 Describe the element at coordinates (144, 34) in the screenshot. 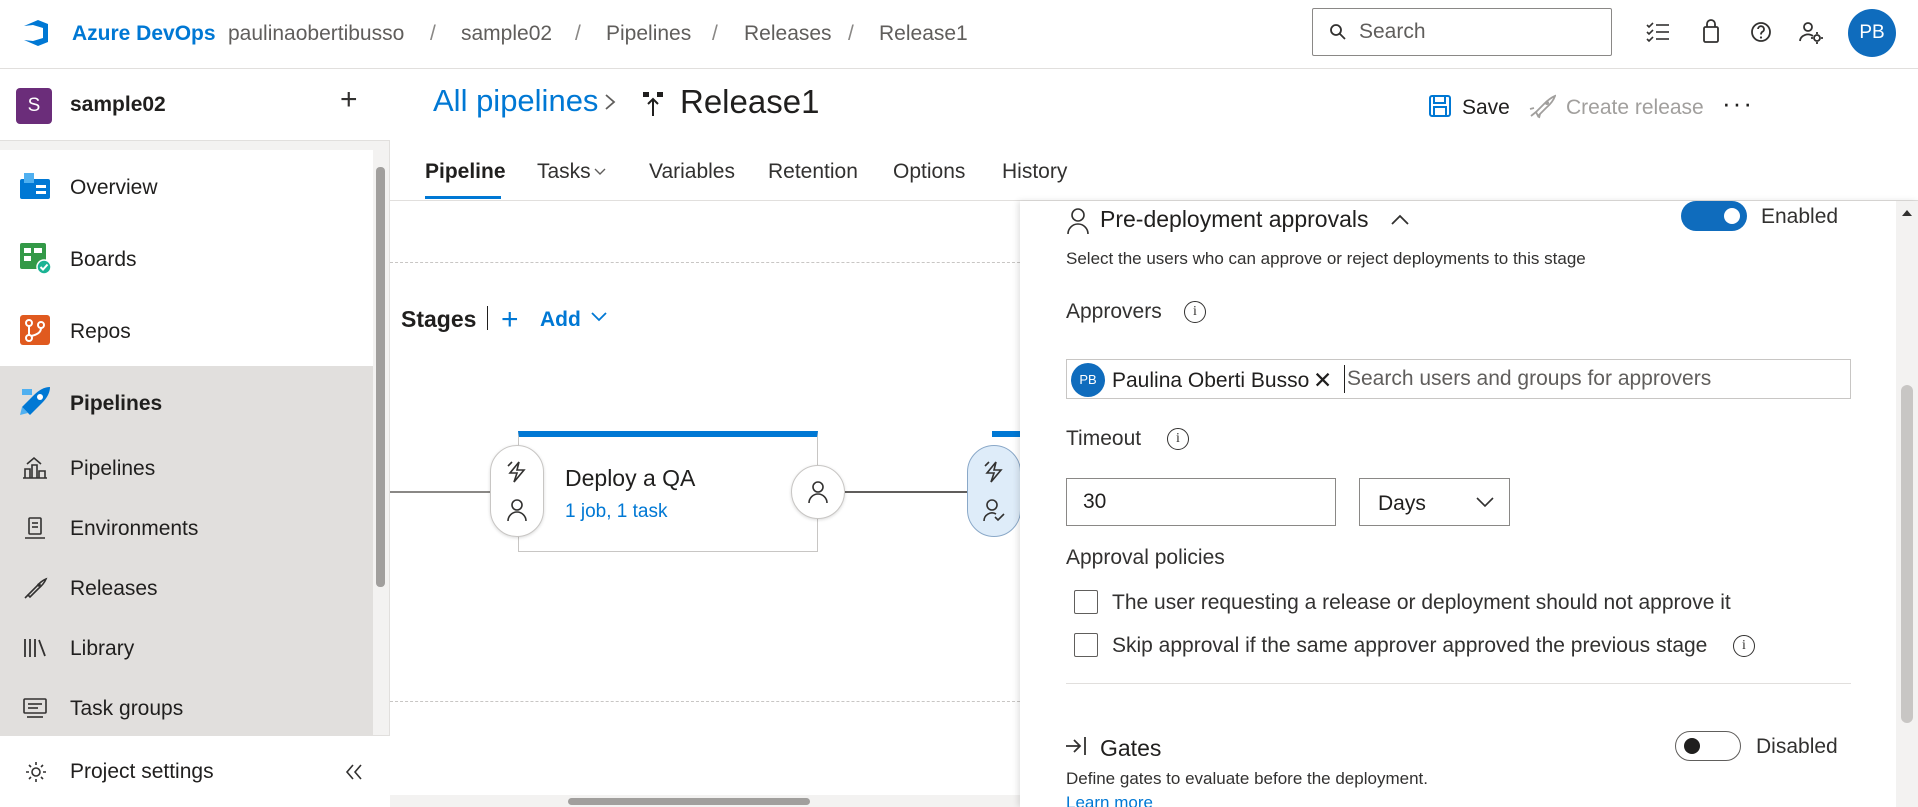

I see `brand-name: Azure DevOps` at that location.